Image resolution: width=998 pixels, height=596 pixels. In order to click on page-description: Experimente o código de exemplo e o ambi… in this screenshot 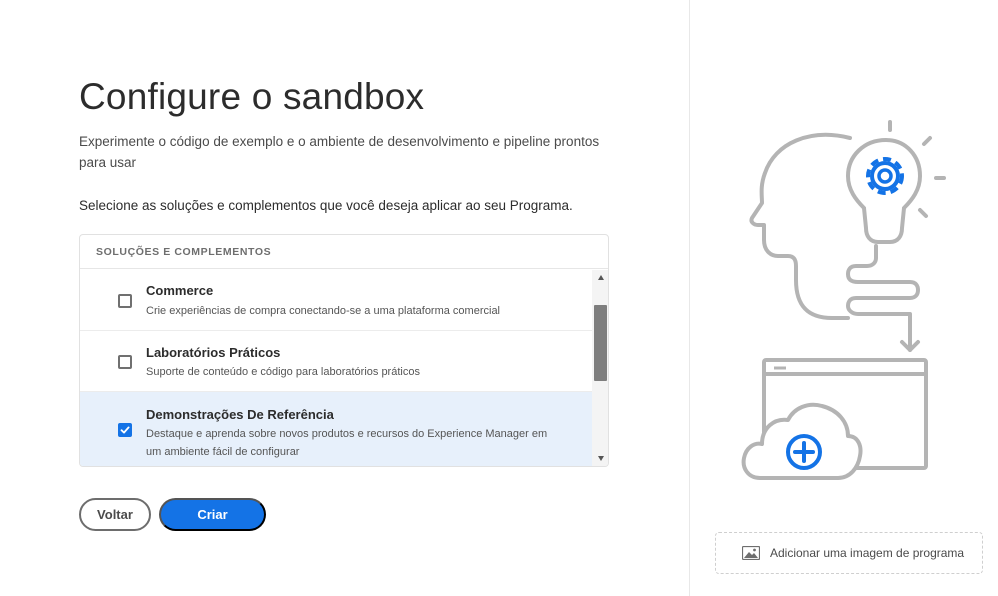, I will do `click(339, 152)`.